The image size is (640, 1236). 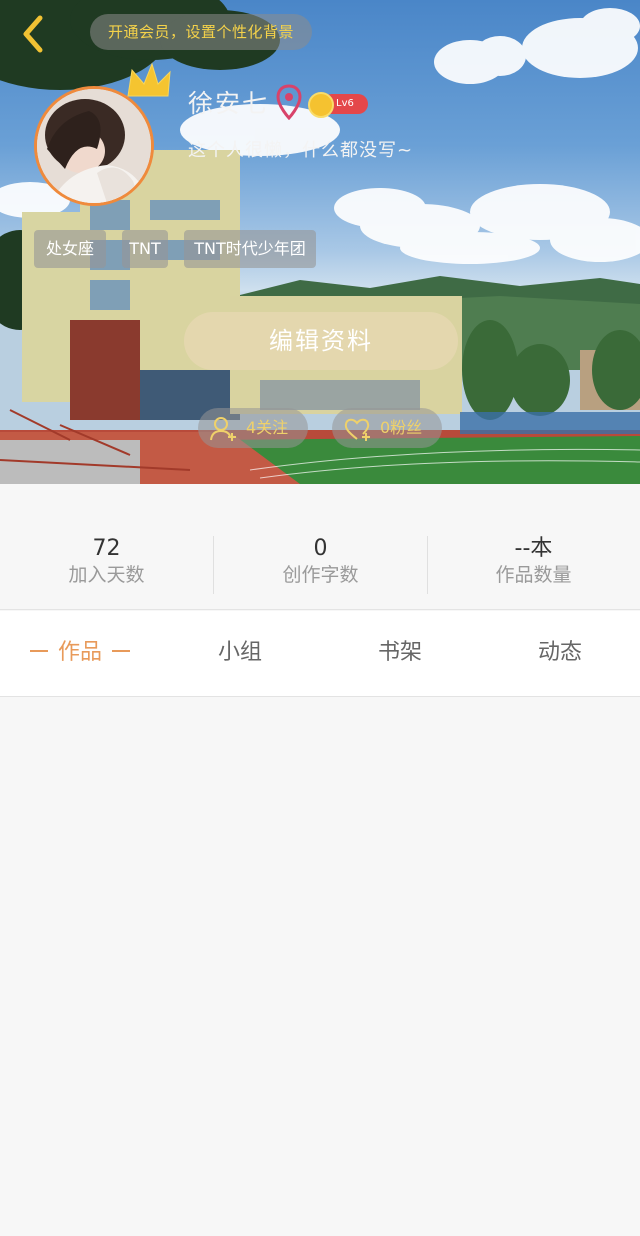 What do you see at coordinates (357, 429) in the screenshot?
I see `heart-add-icon` at bounding box center [357, 429].